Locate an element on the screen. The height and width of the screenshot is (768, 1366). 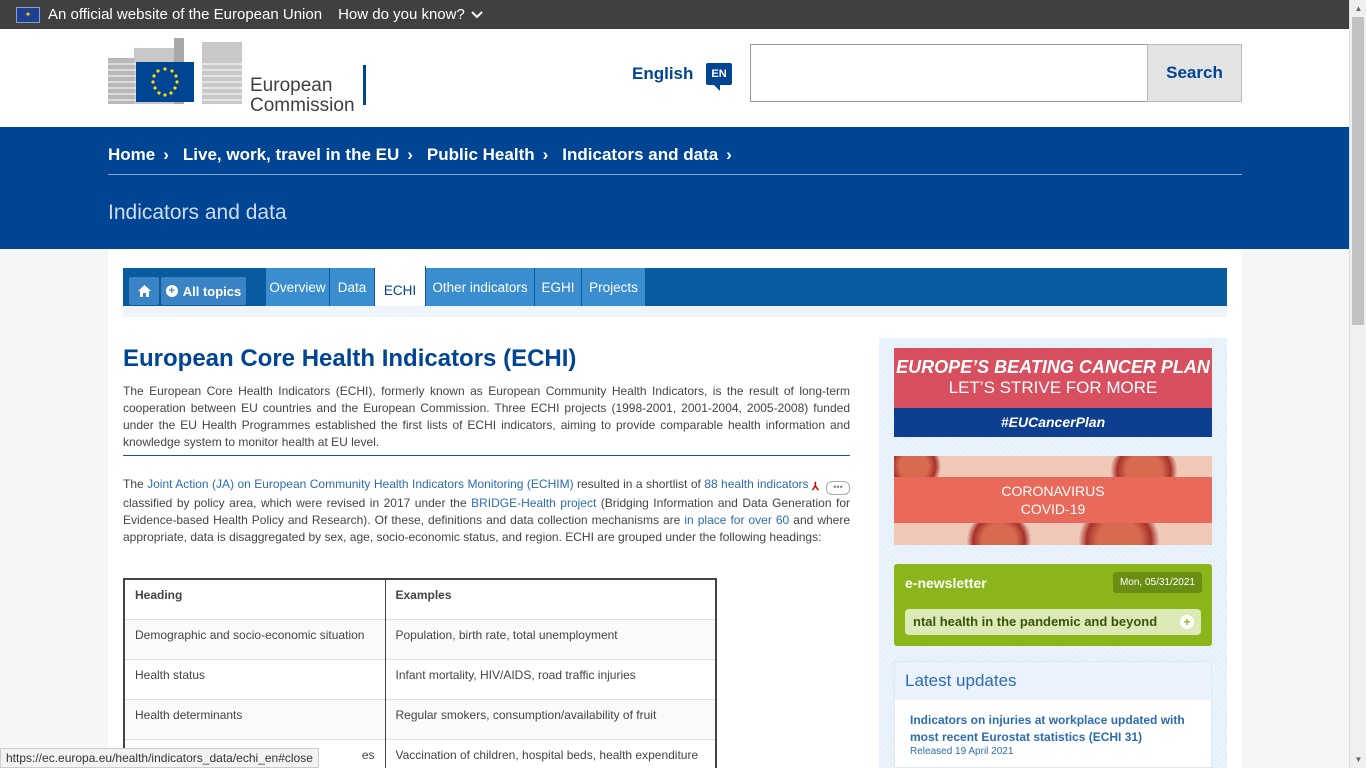
more-languages-icon: ••• is located at coordinates (838, 488).